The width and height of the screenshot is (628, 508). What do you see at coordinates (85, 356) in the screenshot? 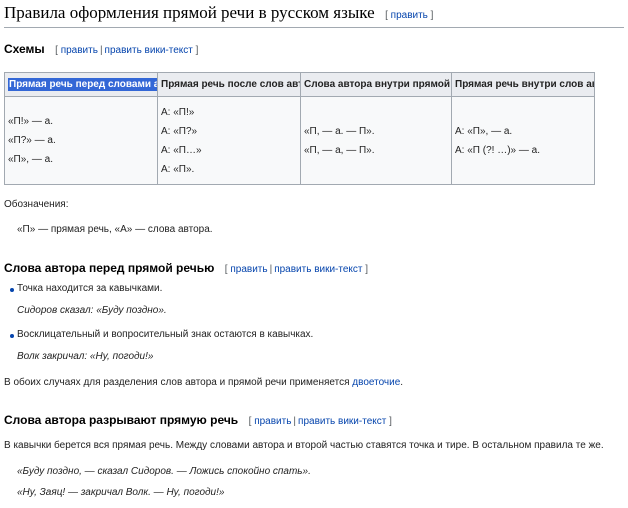
I see `rule-example: Волк закричал: «Ну, погоди!»` at bounding box center [85, 356].